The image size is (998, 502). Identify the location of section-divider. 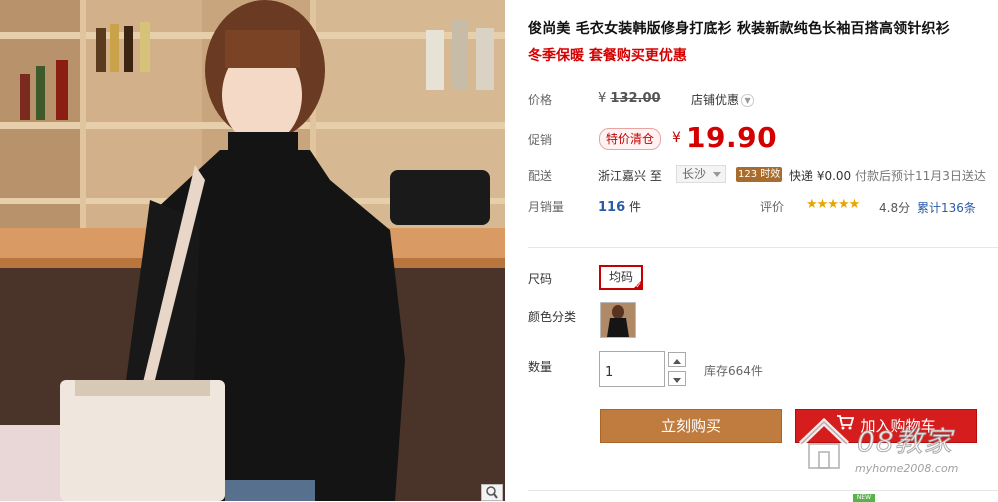
(763, 247).